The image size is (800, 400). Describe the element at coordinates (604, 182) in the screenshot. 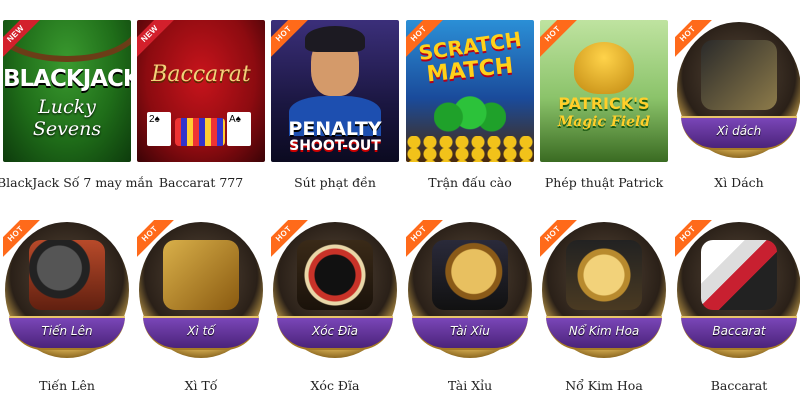

I see `game-title: Phép thuật Patrick` at that location.